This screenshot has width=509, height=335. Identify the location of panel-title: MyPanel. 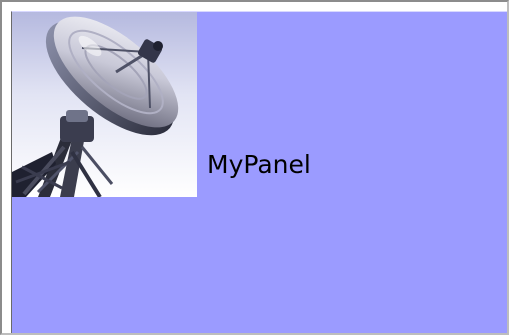
(259, 164).